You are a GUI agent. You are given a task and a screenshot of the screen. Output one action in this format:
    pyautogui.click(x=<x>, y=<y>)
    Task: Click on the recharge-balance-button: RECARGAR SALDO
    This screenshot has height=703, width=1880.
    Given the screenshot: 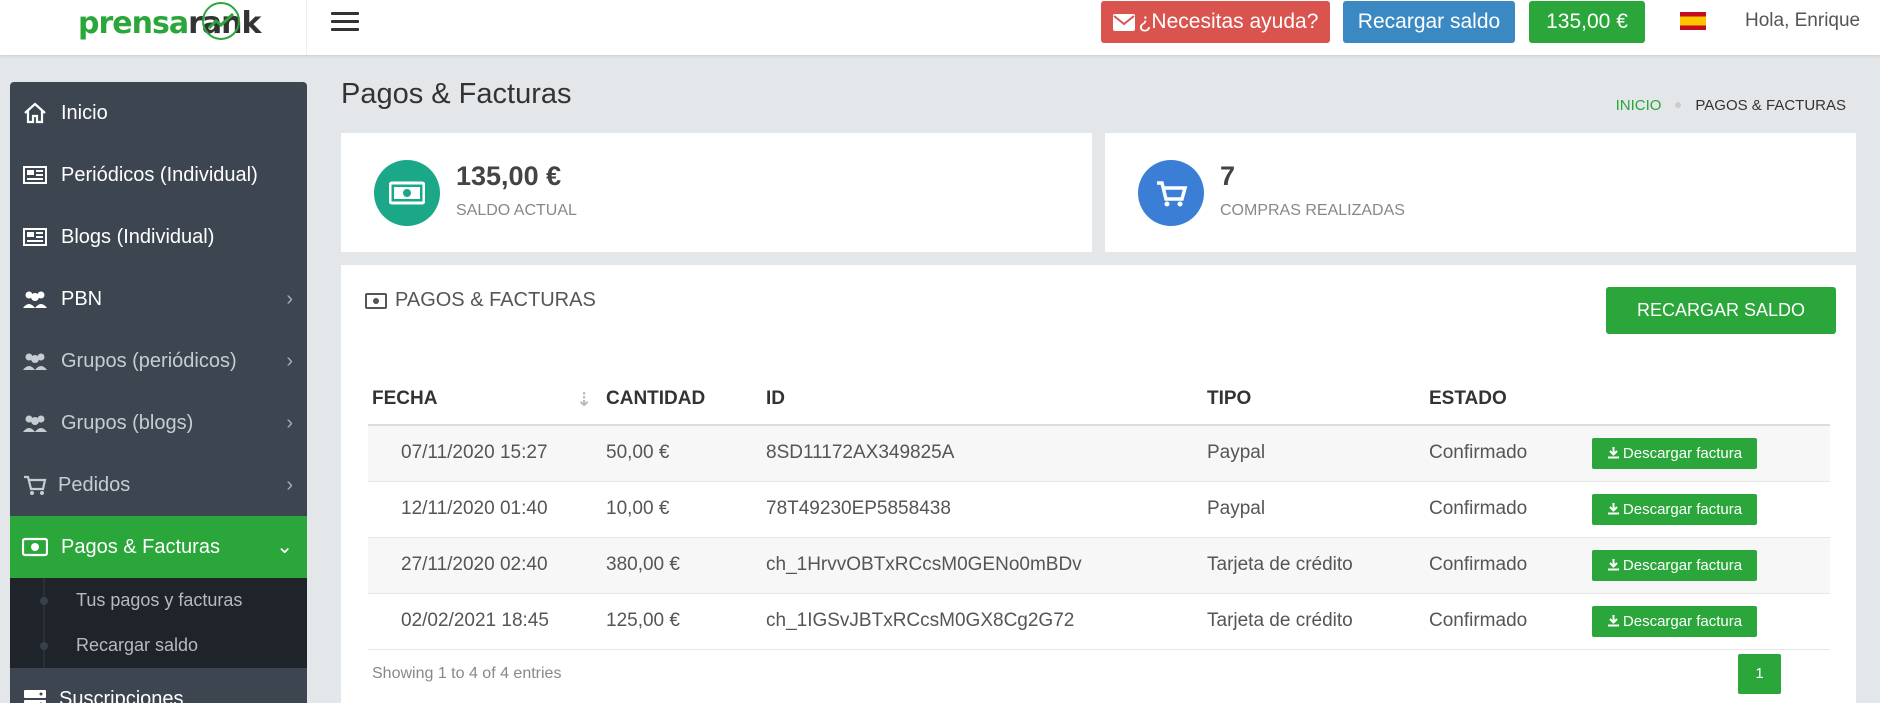 What is the action you would take?
    pyautogui.click(x=1721, y=310)
    